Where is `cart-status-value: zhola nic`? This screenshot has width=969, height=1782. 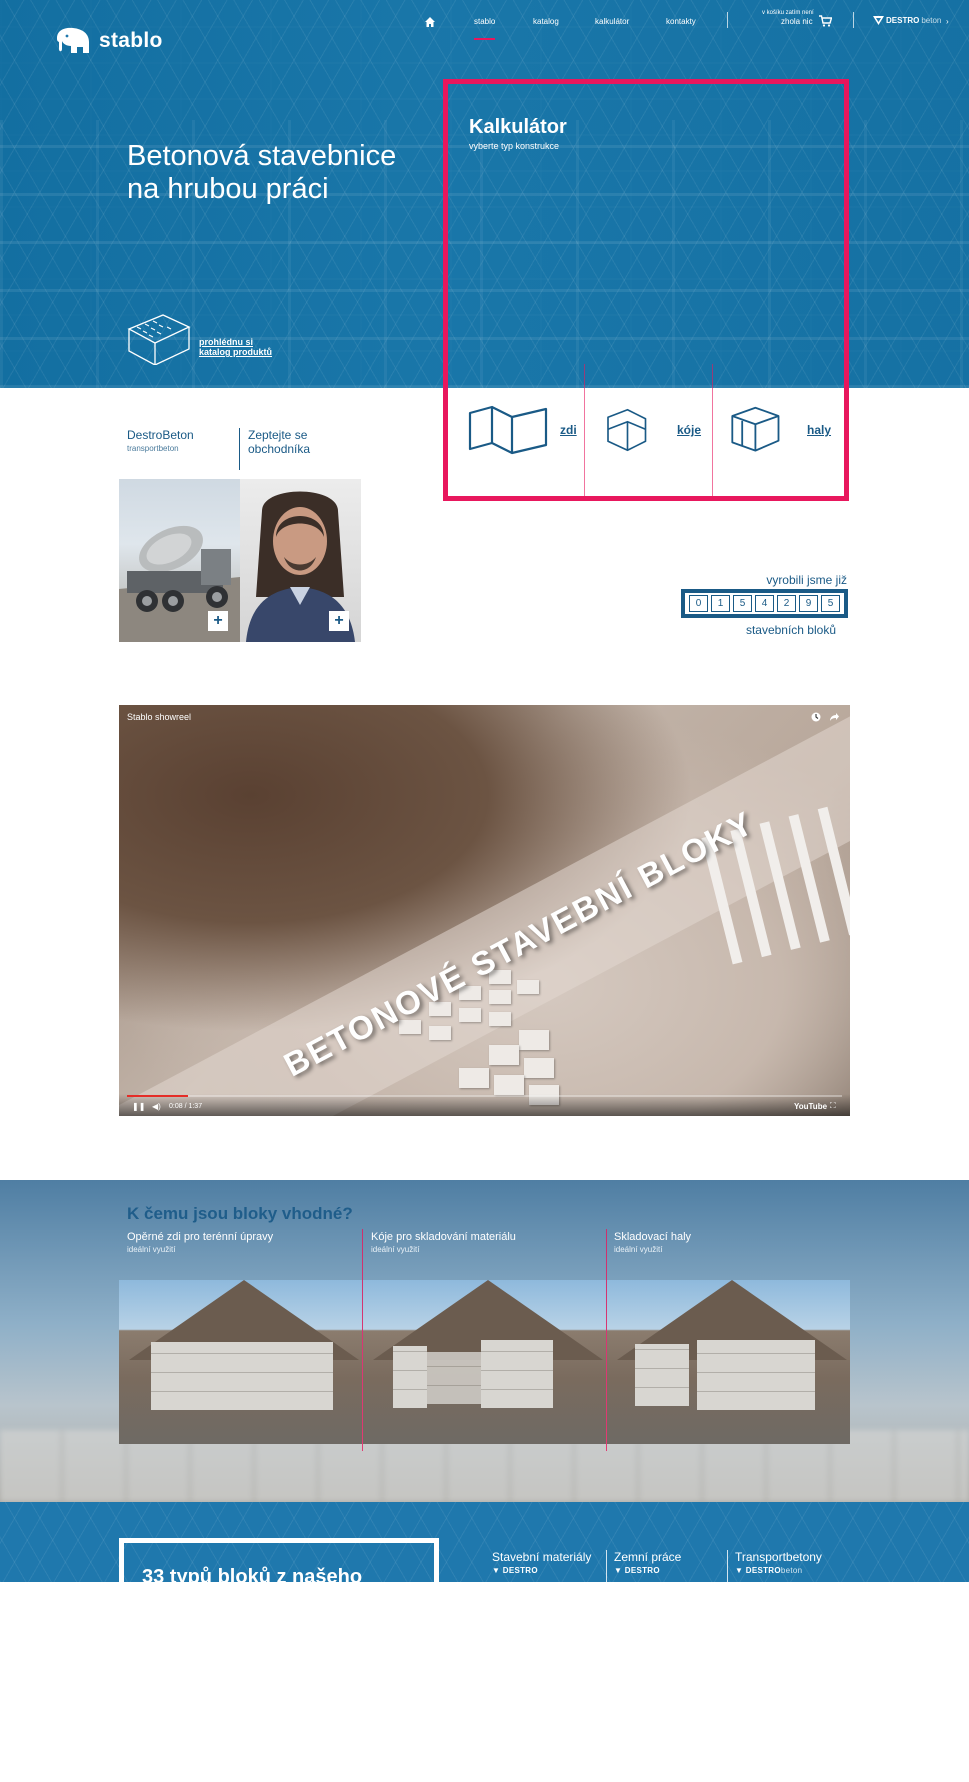
cart-status-value: zhola nic is located at coordinates (797, 21).